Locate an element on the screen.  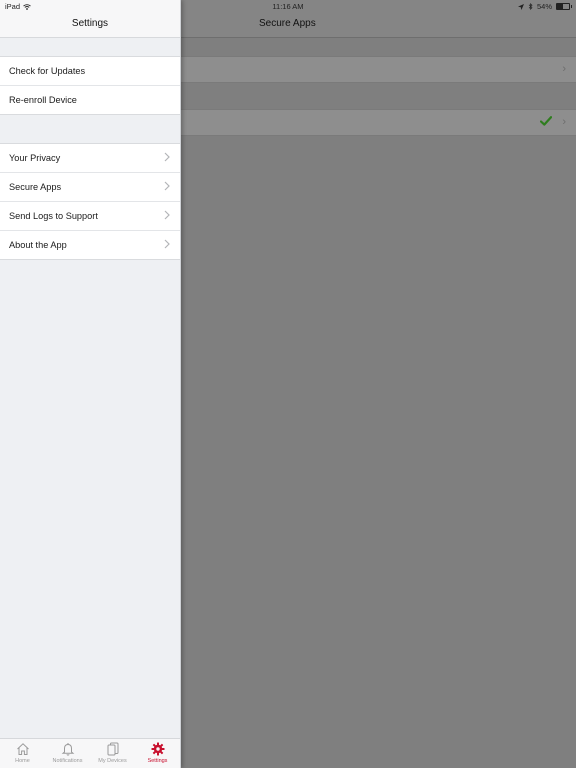
tab-my-devices: My Devices is located at coordinates (112, 753).